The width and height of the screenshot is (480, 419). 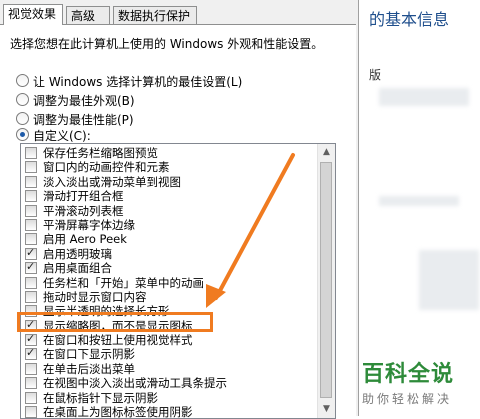 What do you see at coordinates (375, 75) in the screenshot?
I see `edition-label: 版` at bounding box center [375, 75].